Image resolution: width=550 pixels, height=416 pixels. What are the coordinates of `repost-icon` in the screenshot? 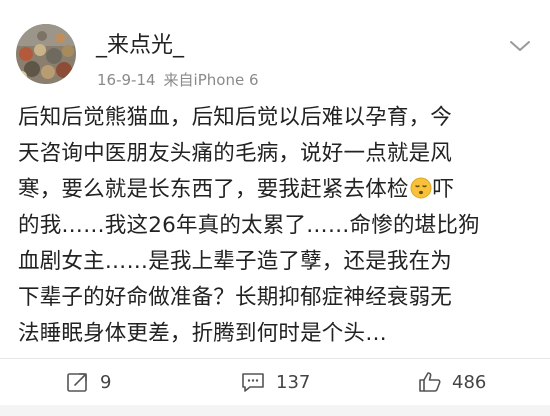 It's located at (77, 382).